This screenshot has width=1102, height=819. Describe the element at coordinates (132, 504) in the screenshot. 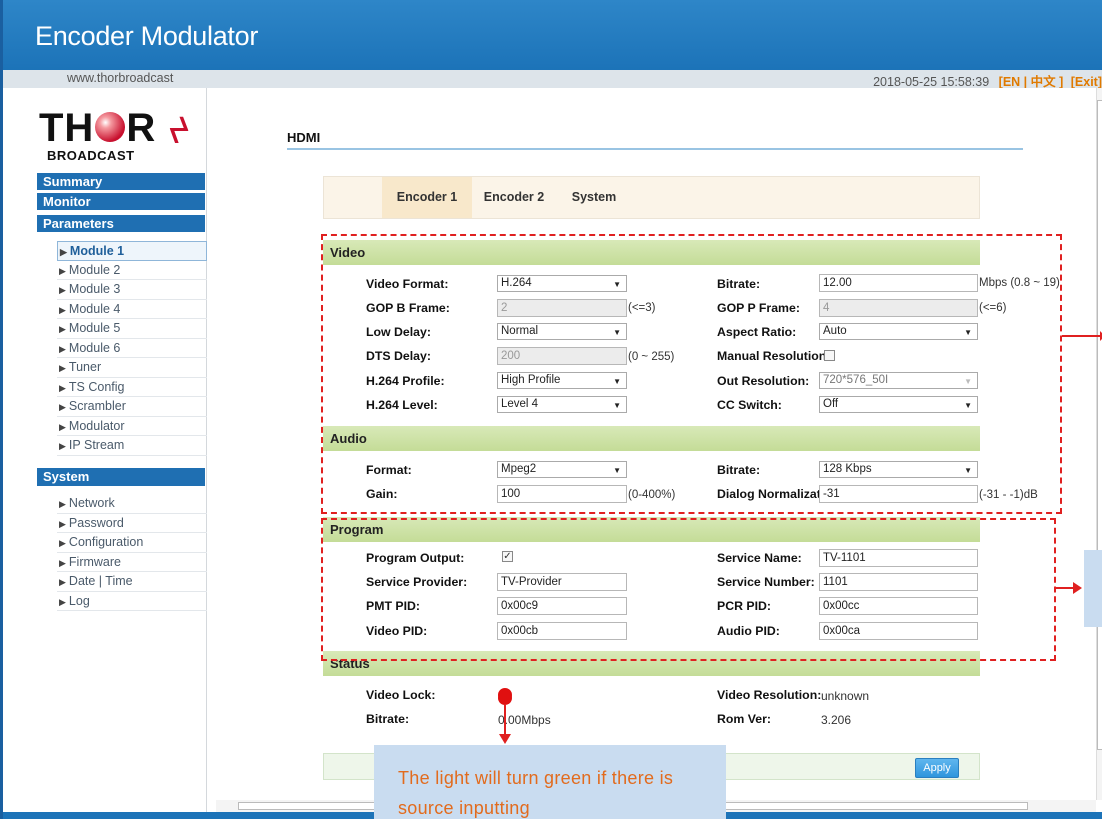

I see `sidebar-item-network: ▶ Network` at that location.